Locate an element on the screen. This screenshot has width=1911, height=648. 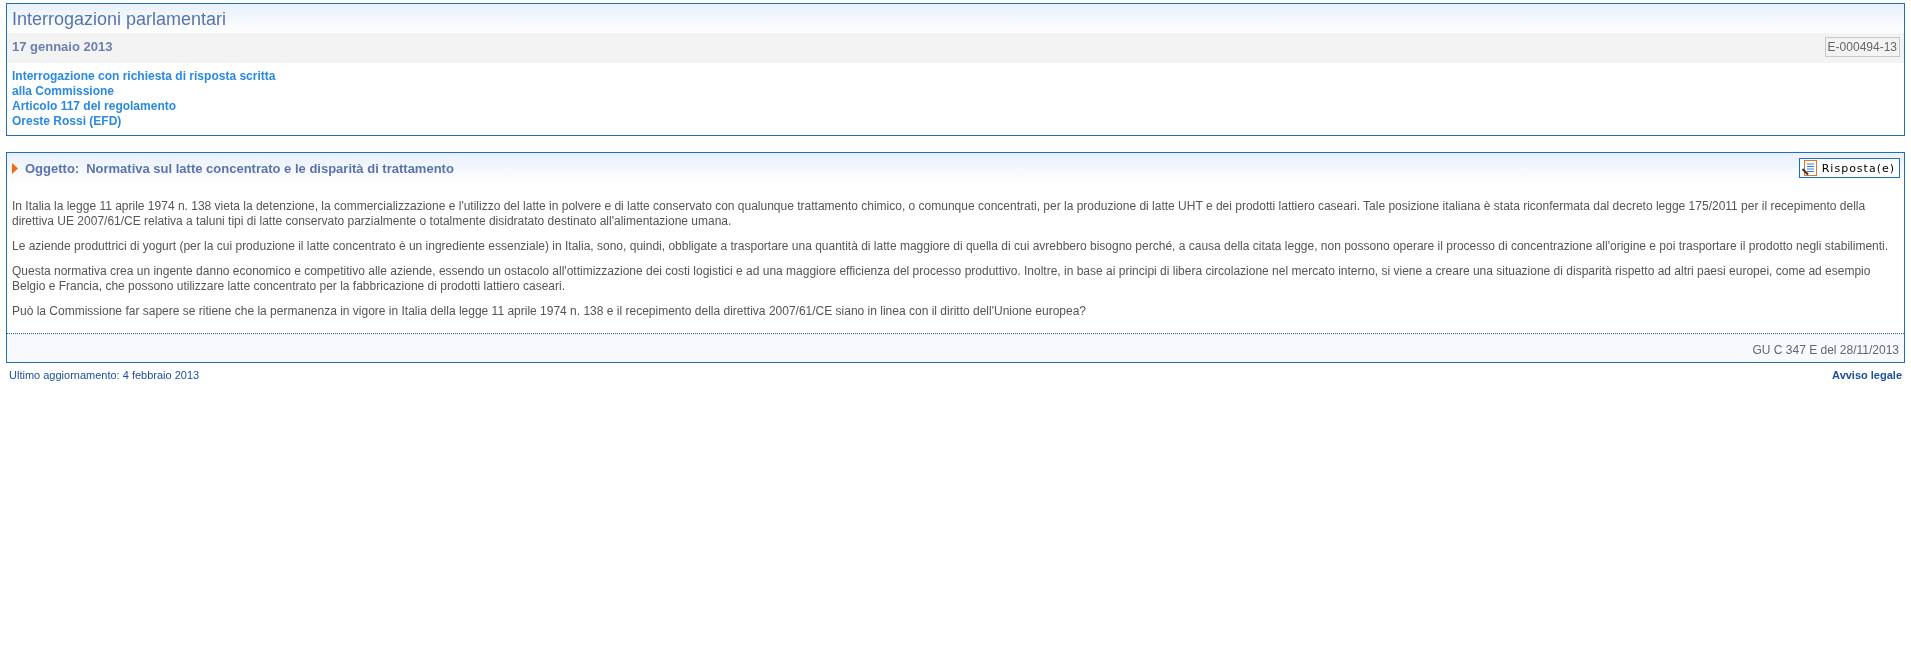
question-paragraph: Le aziende produttrici di yogurt (per la cui produzione il latte concentrato è un ingrediente essenziale) in Italia, sono, quindi, obbligate a trasportare una quantità di latte maggiore di quella di cui avrebbero bisogno perché, a causa della citata legge, non possono operare il processo di concentrazione all'origine e poi trasportare il prodotto negli stabilimenti. is located at coordinates (951, 246).